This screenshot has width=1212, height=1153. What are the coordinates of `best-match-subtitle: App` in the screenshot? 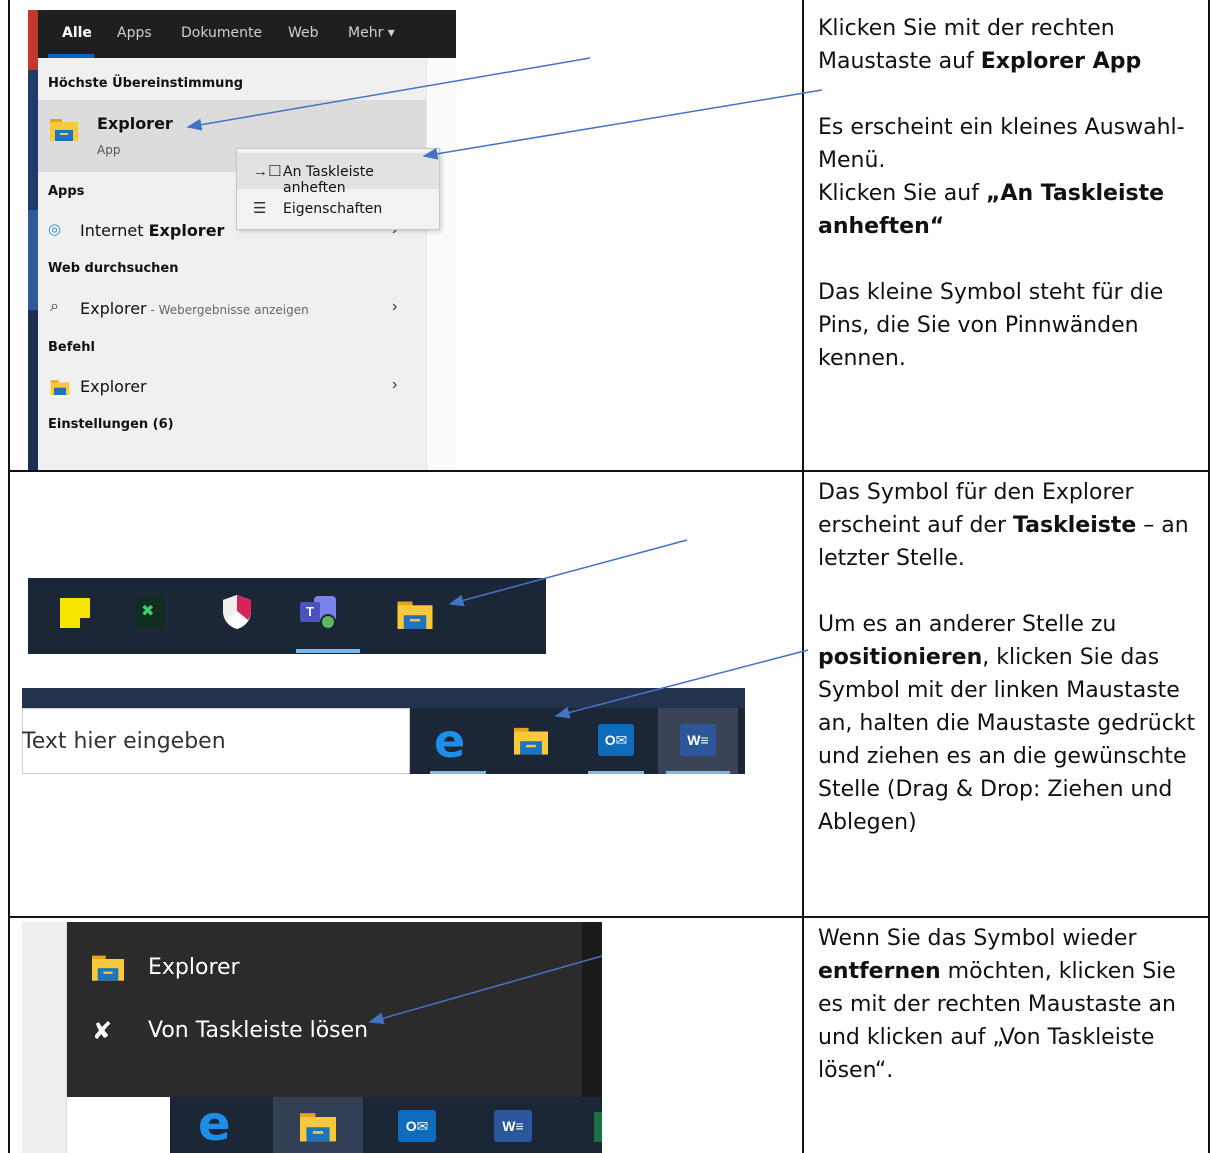 It's located at (109, 150).